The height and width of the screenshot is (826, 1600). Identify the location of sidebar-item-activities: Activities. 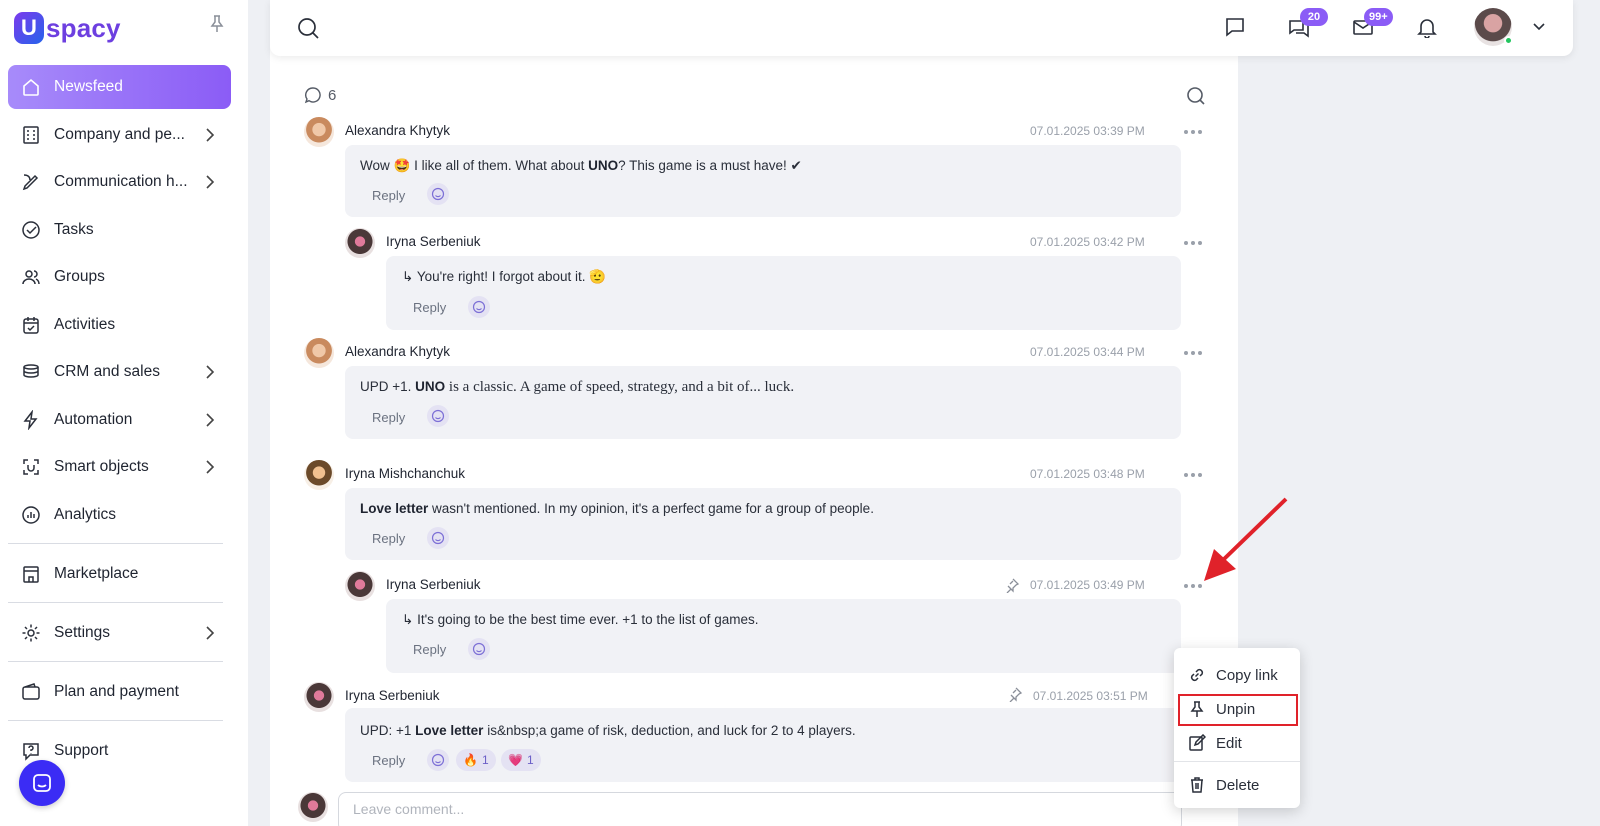
(119, 325).